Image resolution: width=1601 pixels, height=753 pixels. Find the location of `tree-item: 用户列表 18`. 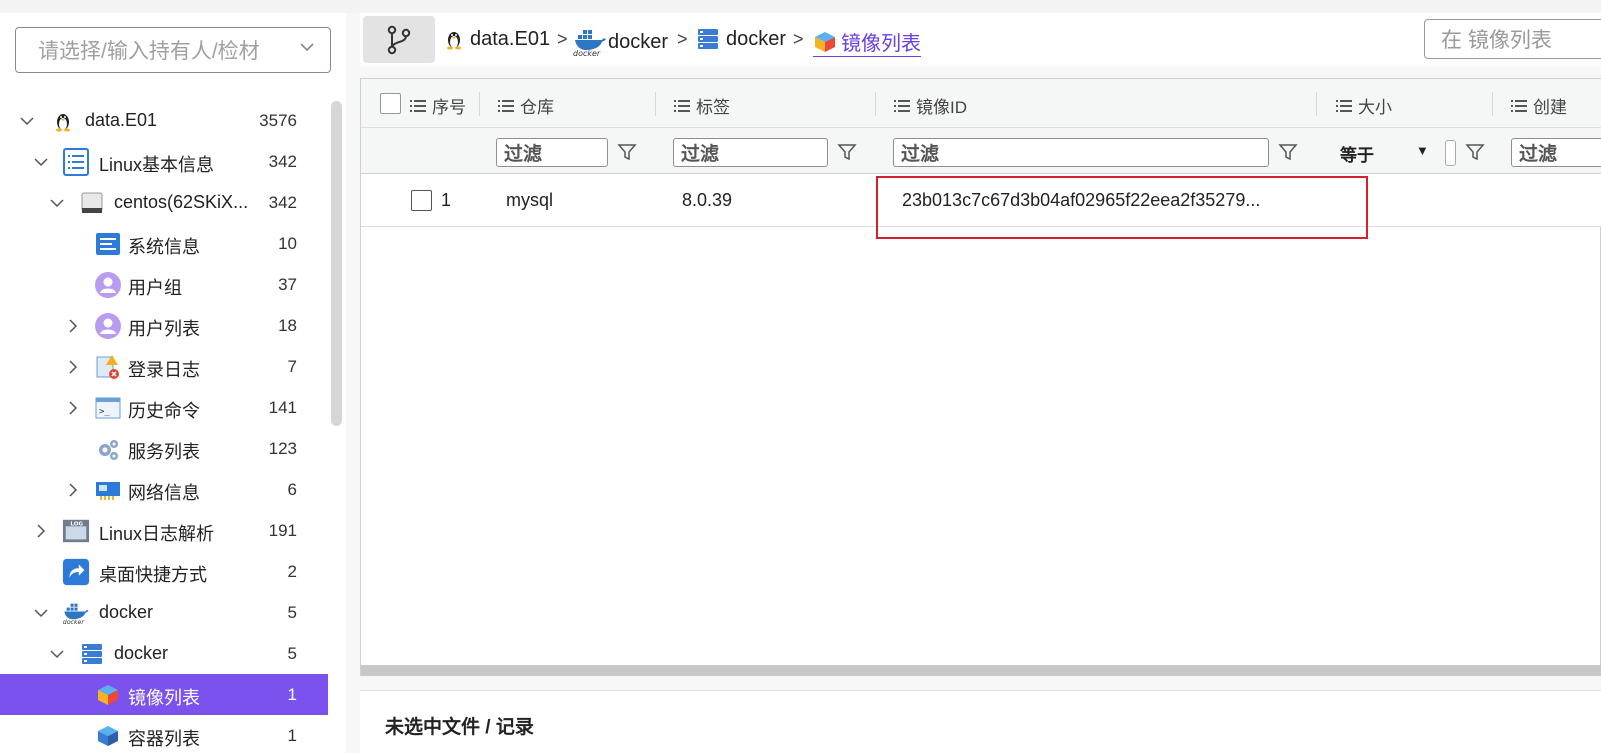

tree-item: 用户列表 18 is located at coordinates (164, 325).